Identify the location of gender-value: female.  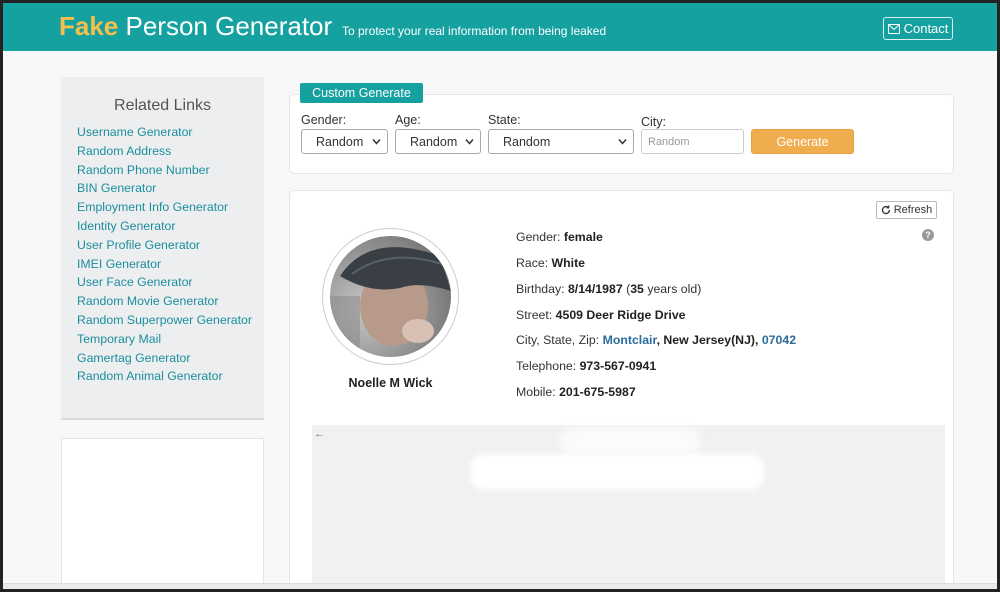
(583, 237).